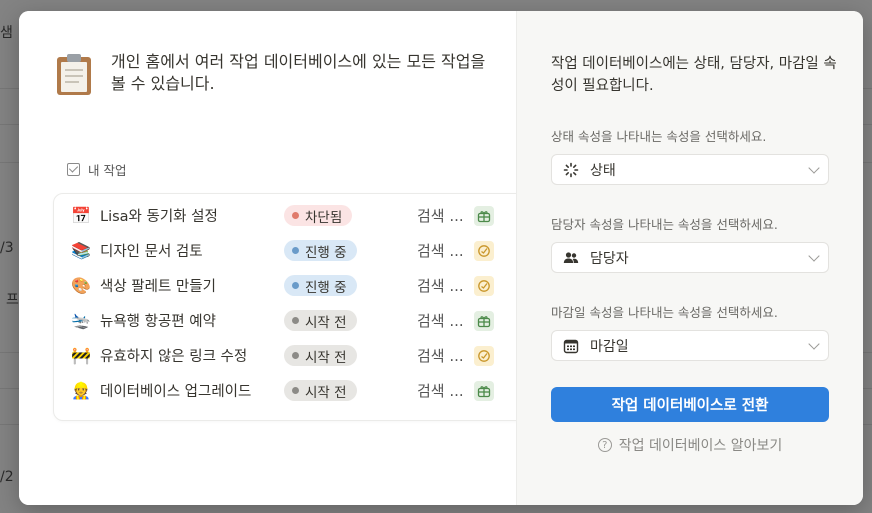 The height and width of the screenshot is (513, 872). What do you see at coordinates (81, 355) in the screenshot?
I see `construction-icon: 🚧` at bounding box center [81, 355].